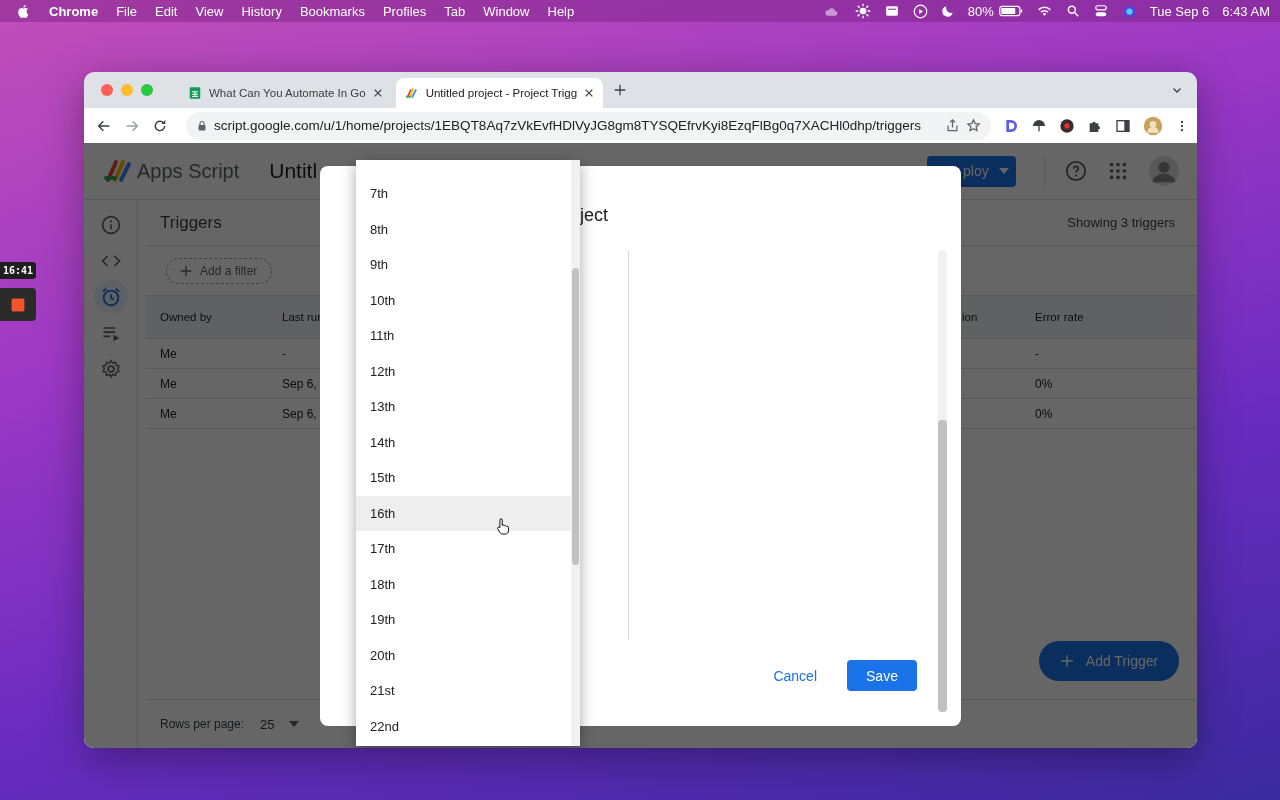 This screenshot has height=800, width=1280. What do you see at coordinates (980, 11) in the screenshot?
I see `battery-percent: 80%` at bounding box center [980, 11].